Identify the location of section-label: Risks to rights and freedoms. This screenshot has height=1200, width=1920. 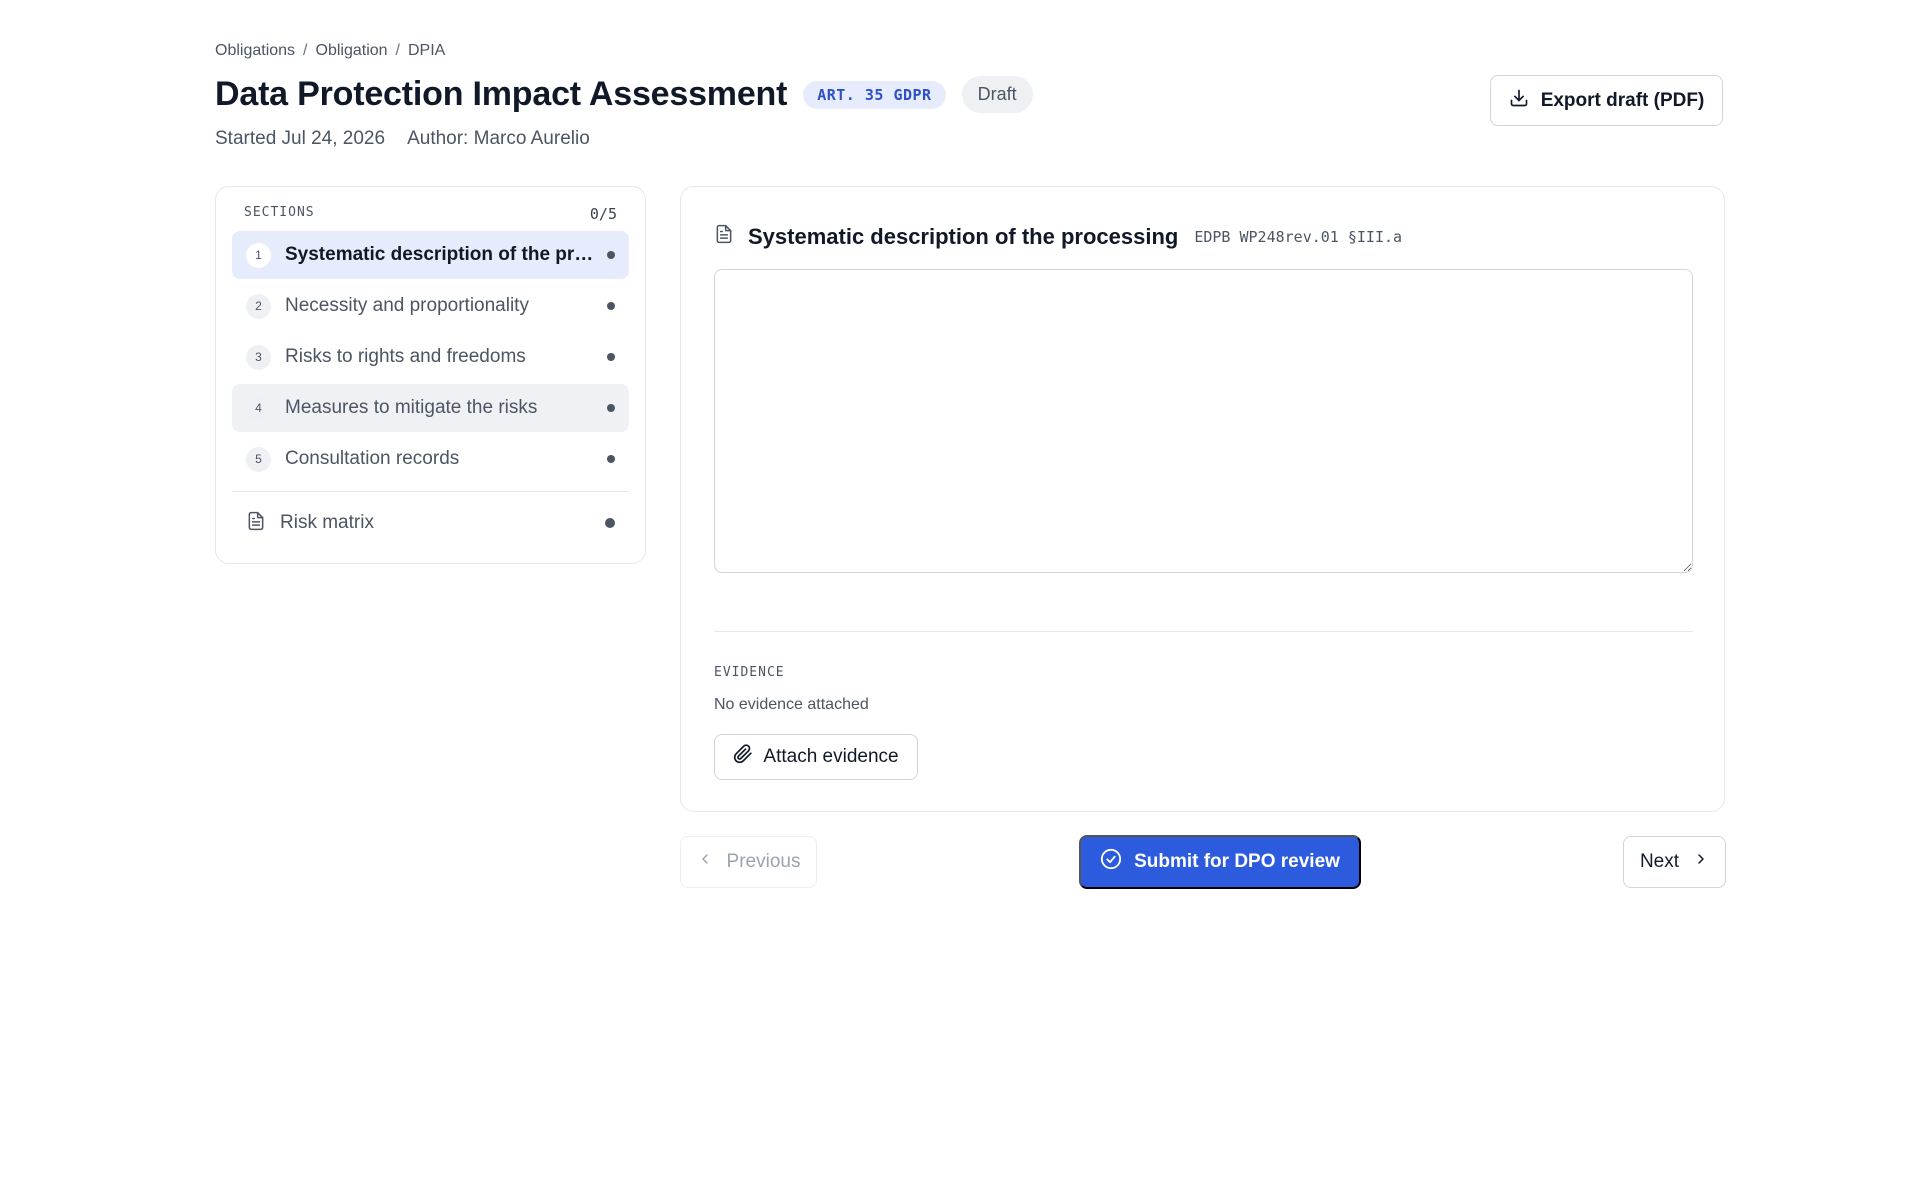
(405, 356).